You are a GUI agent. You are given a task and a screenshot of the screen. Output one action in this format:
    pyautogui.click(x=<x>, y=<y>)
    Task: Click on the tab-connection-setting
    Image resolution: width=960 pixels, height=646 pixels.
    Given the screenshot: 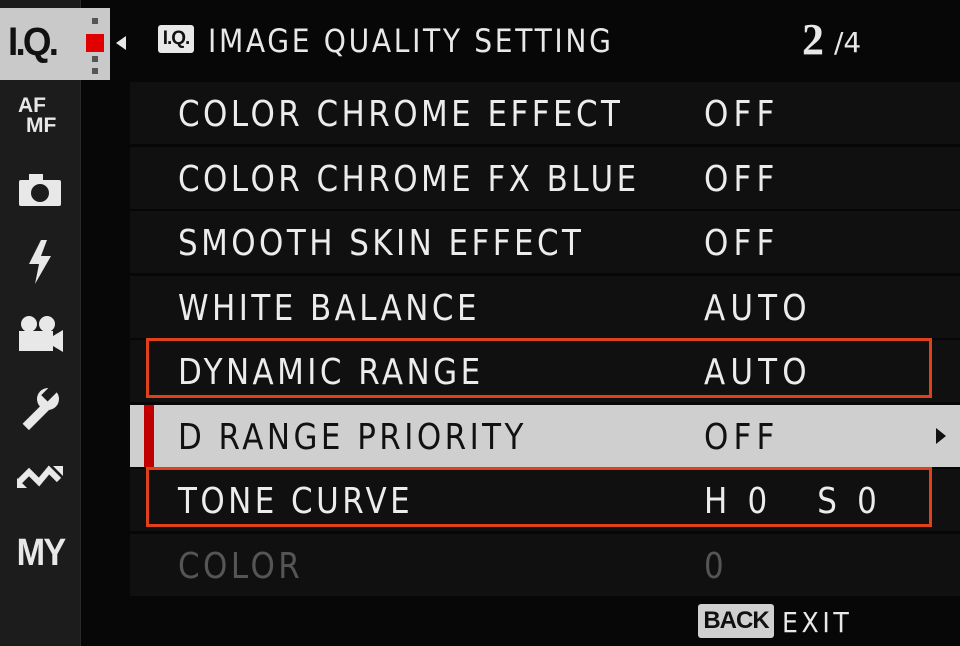 What is the action you would take?
    pyautogui.click(x=40, y=479)
    